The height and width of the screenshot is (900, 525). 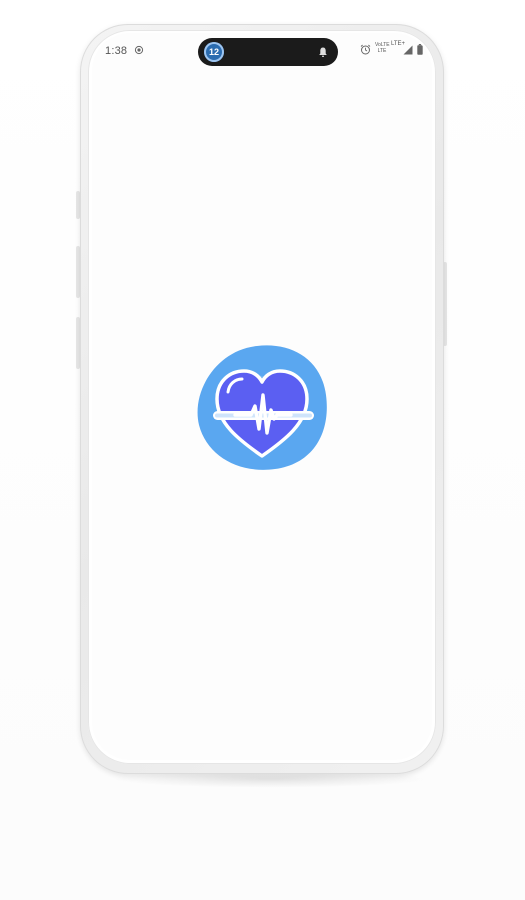 I want to click on alarm-icon, so click(x=365, y=49).